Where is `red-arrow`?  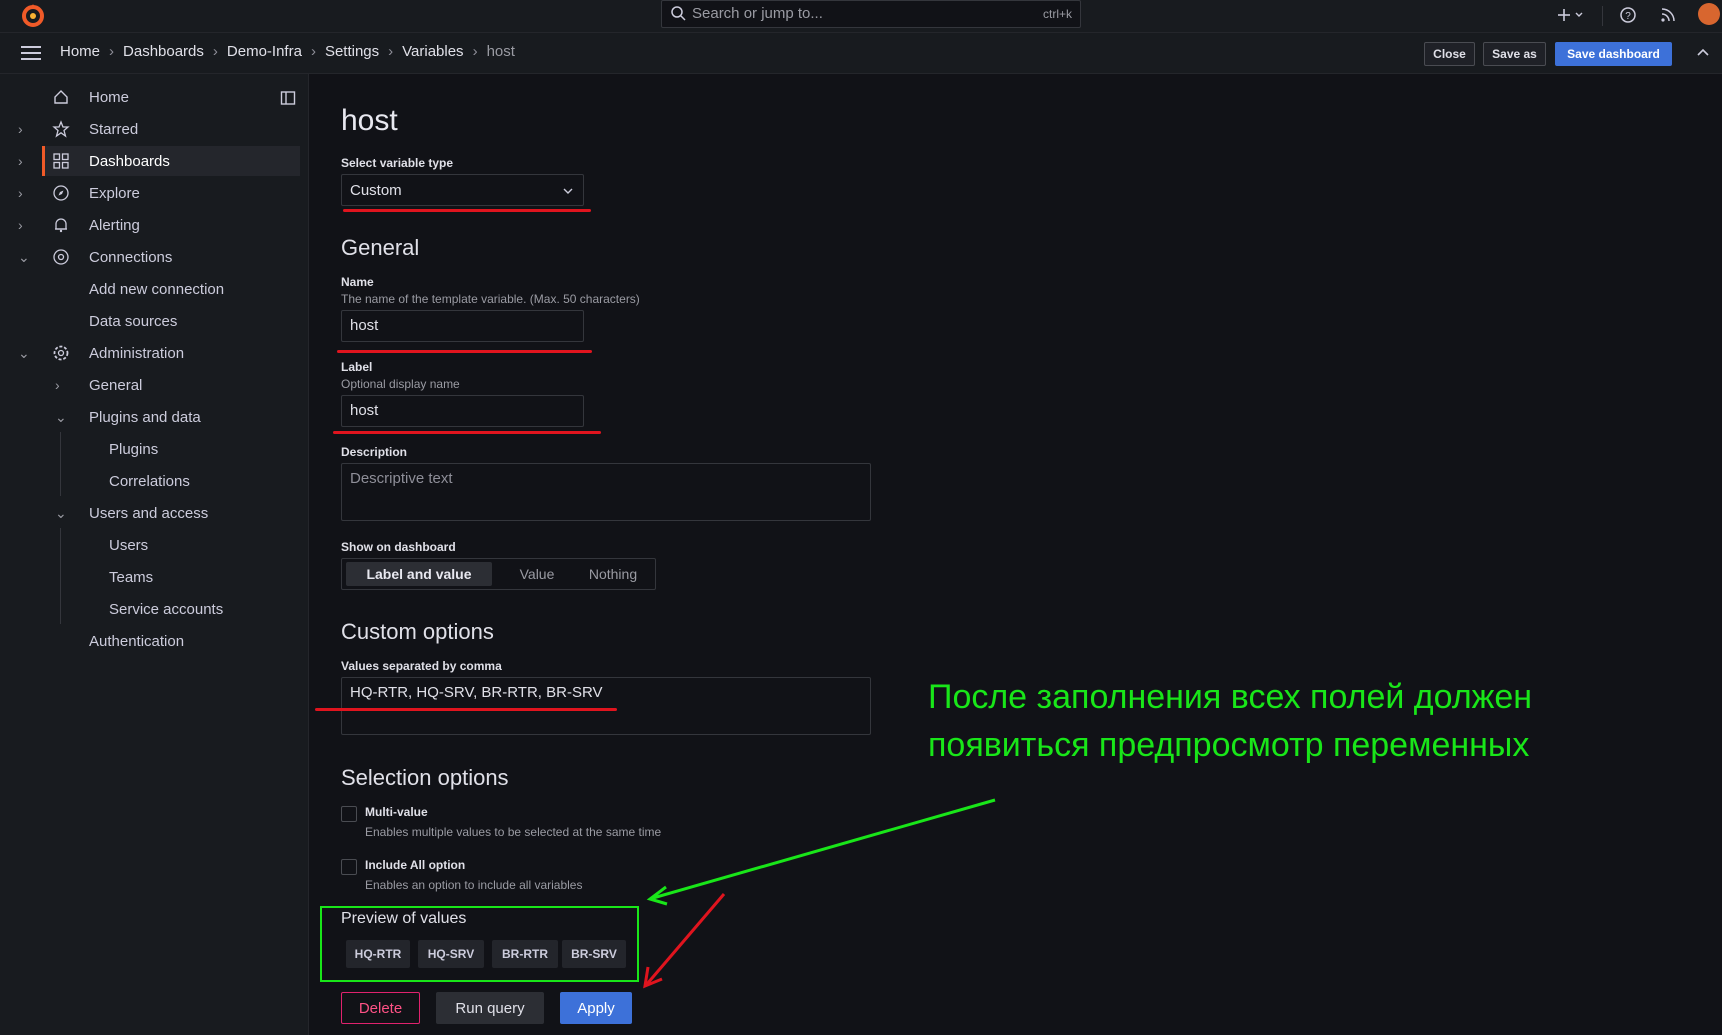 red-arrow is located at coordinates (684, 941).